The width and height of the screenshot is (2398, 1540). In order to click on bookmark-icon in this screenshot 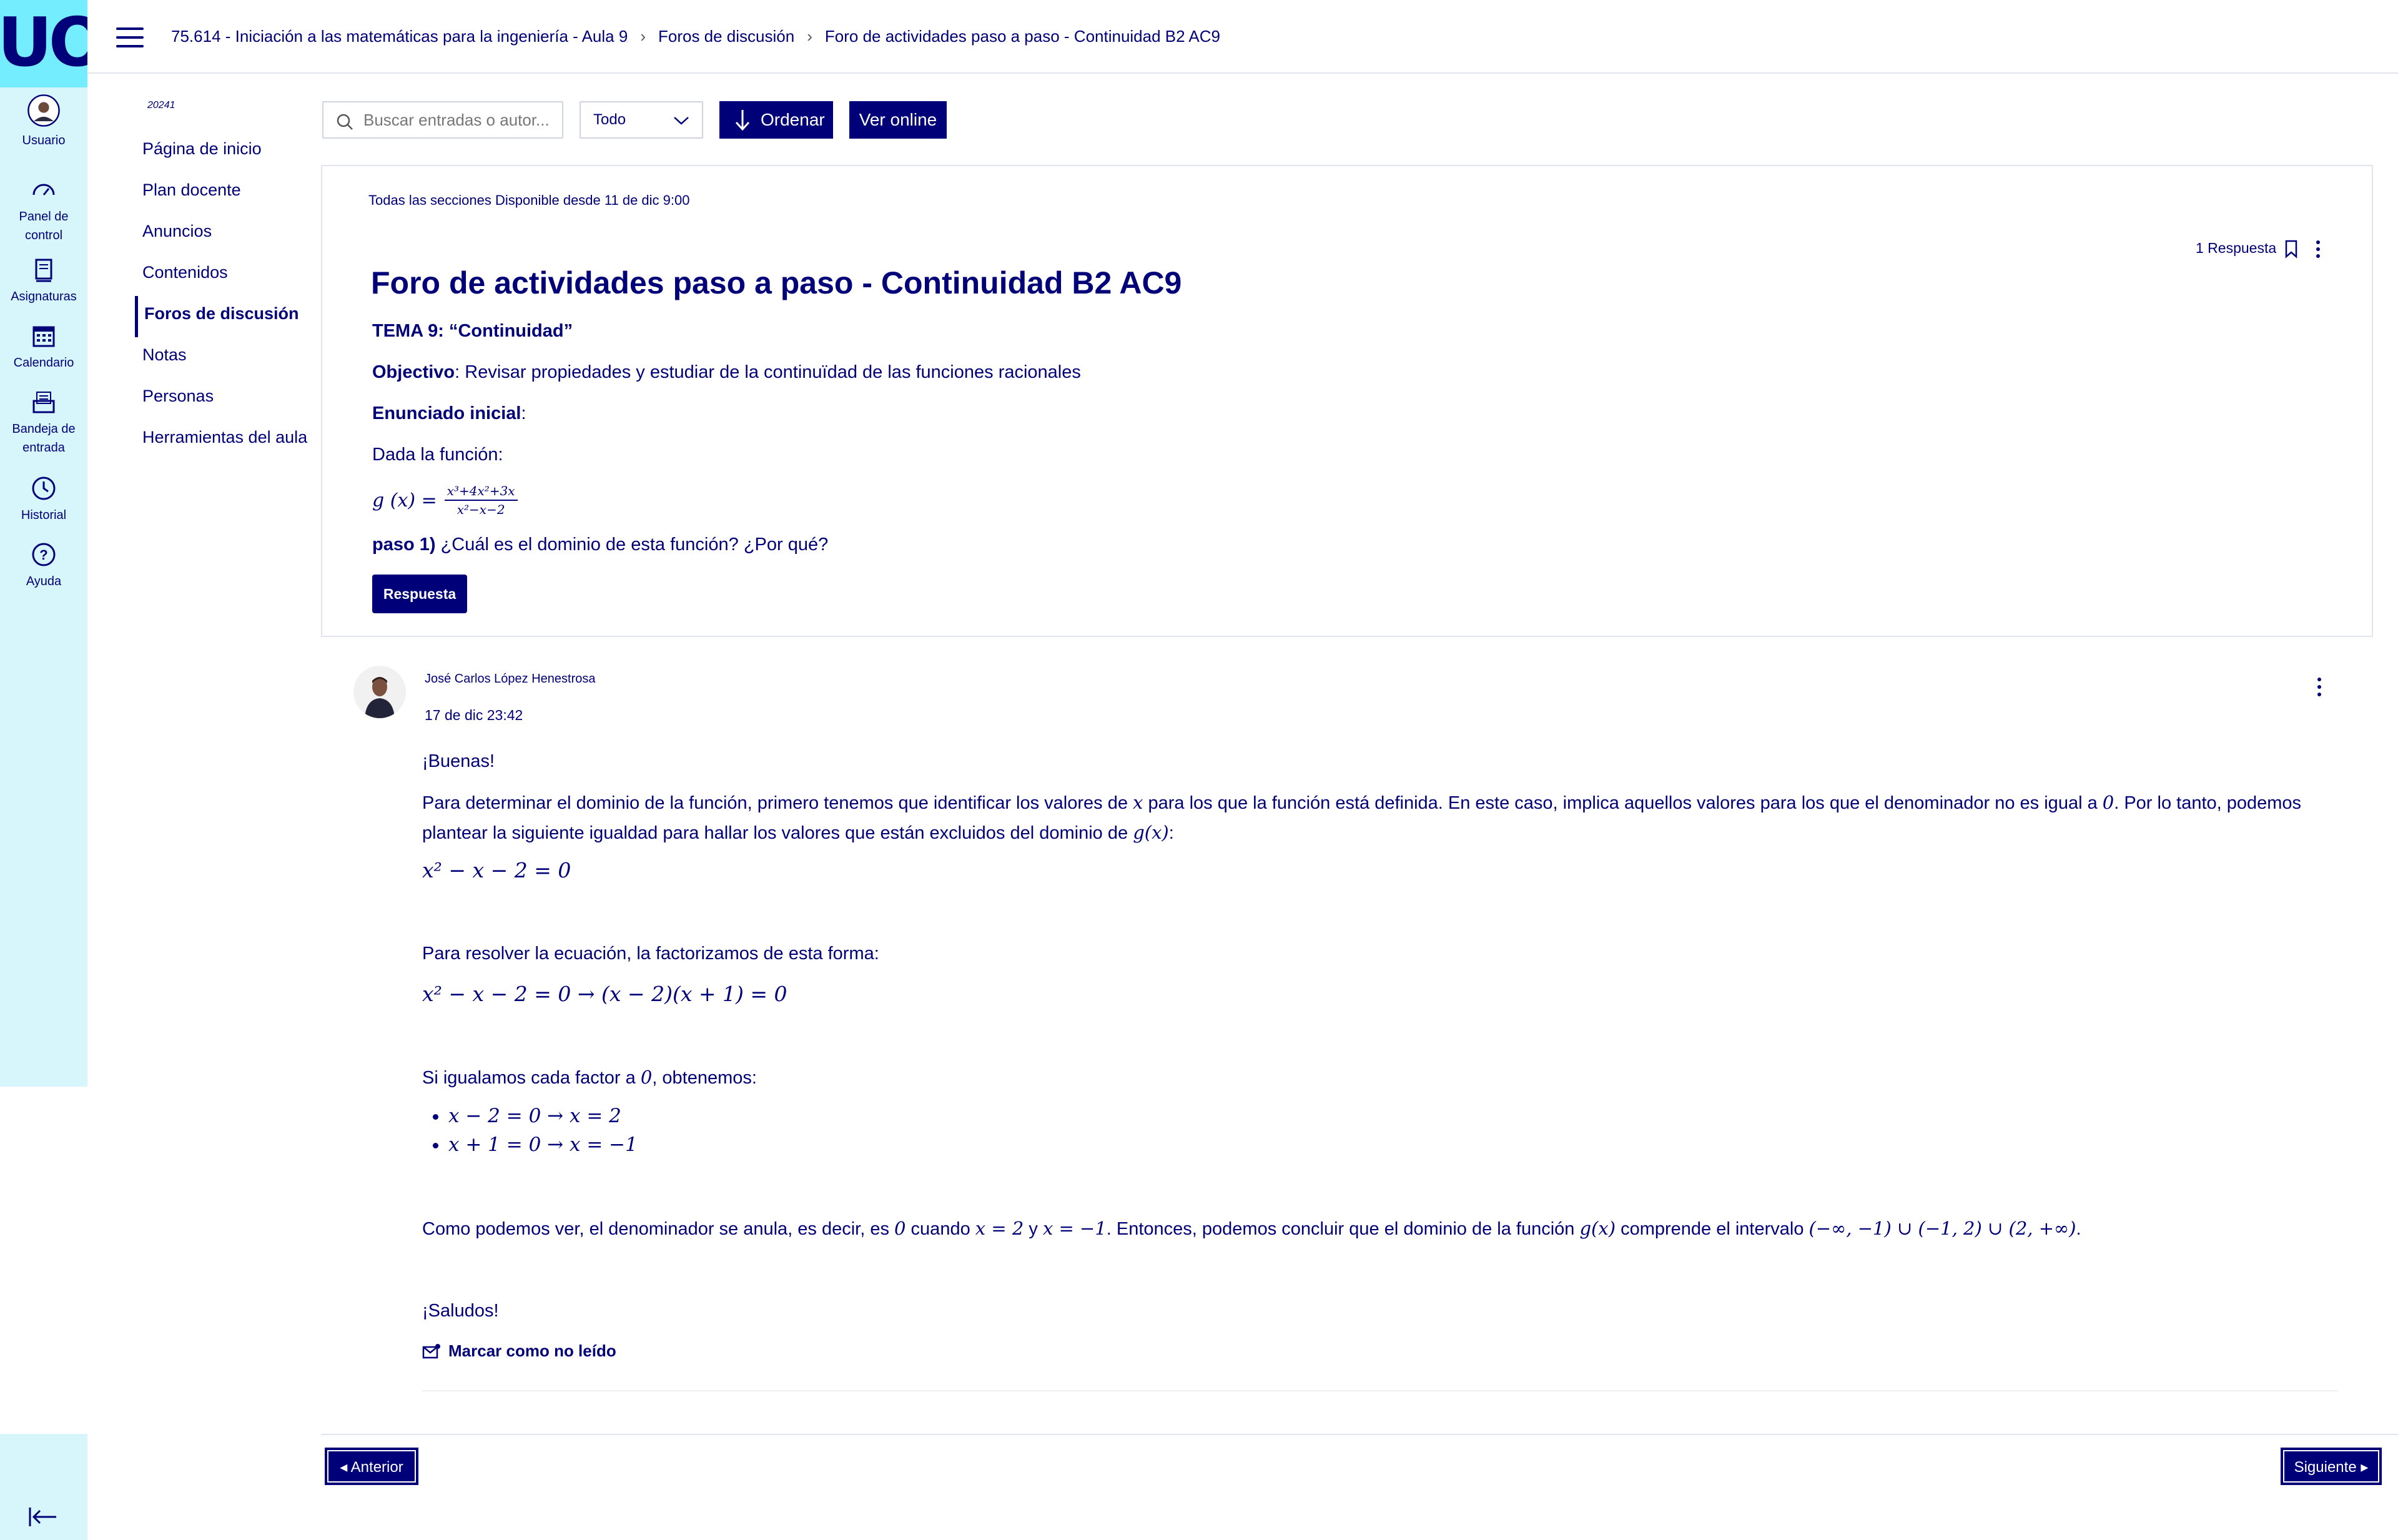, I will do `click(2291, 249)`.